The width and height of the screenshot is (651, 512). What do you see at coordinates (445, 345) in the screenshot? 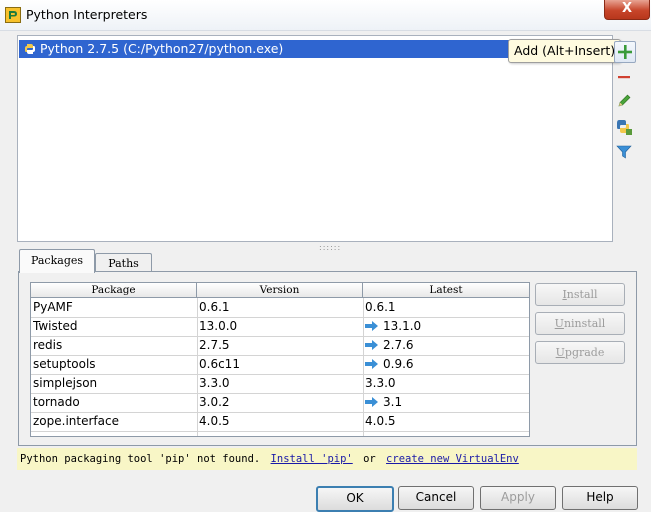
I see `latest-version-cell: 2.7.6` at bounding box center [445, 345].